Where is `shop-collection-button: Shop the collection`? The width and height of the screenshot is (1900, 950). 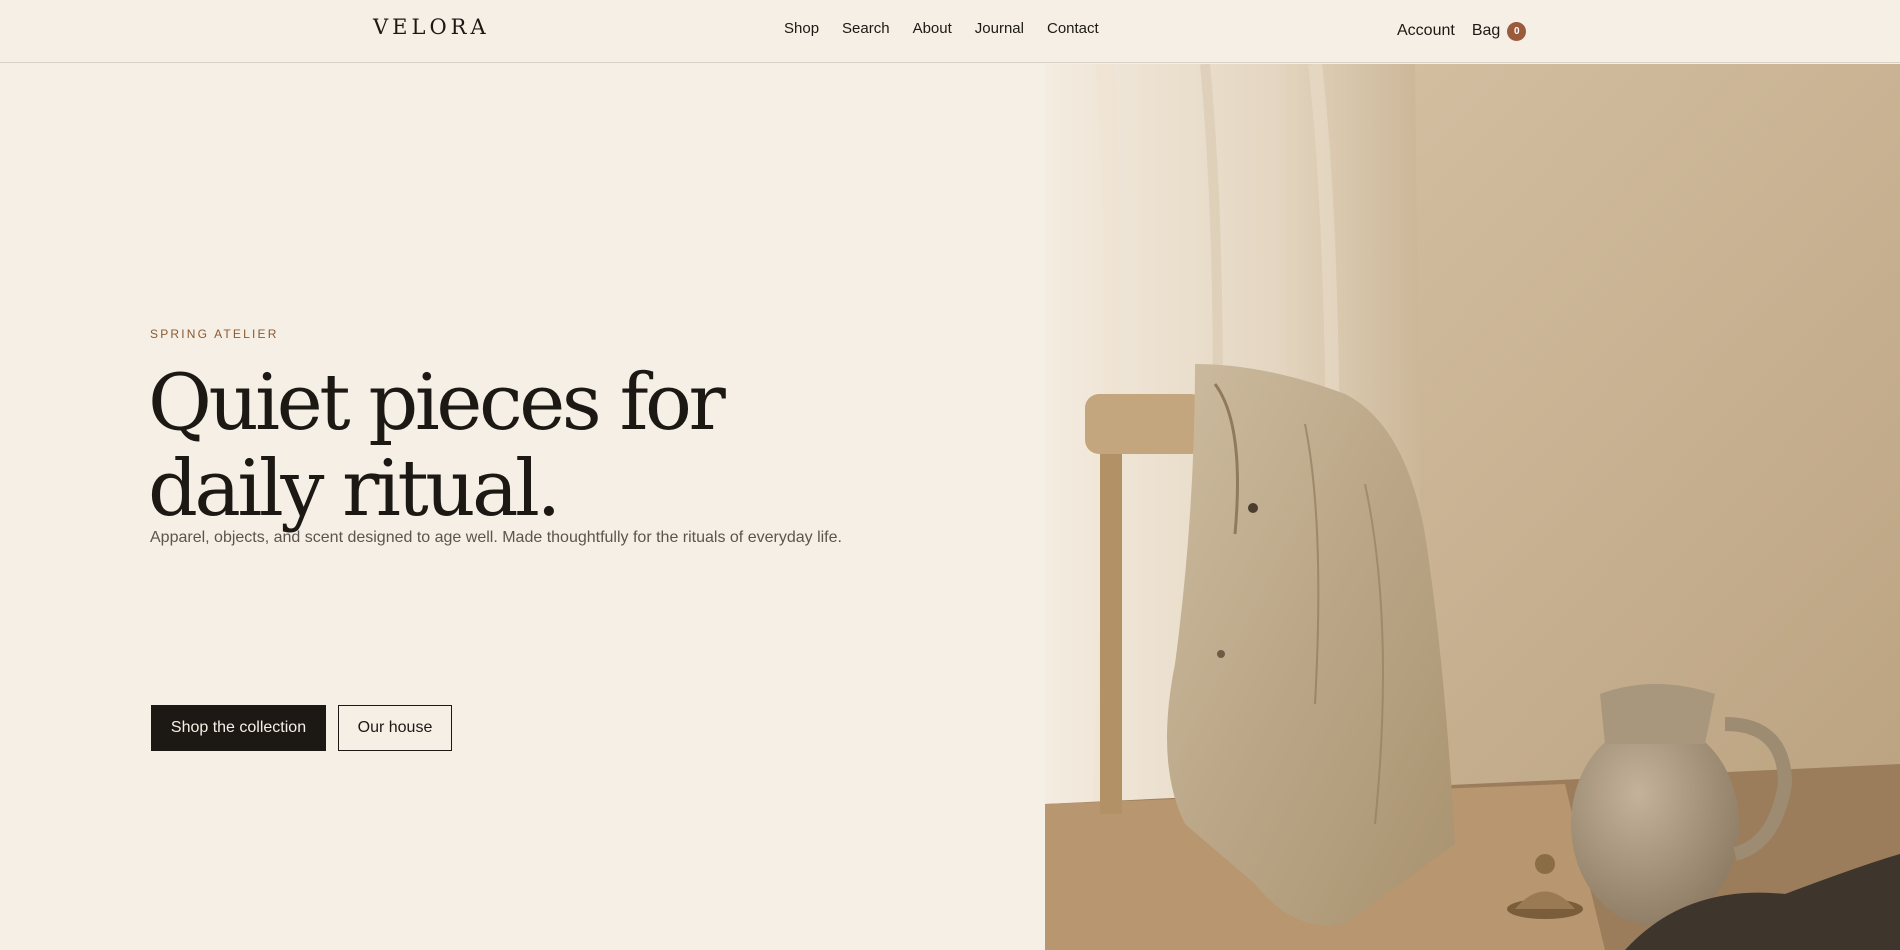 shop-collection-button: Shop the collection is located at coordinates (238, 728).